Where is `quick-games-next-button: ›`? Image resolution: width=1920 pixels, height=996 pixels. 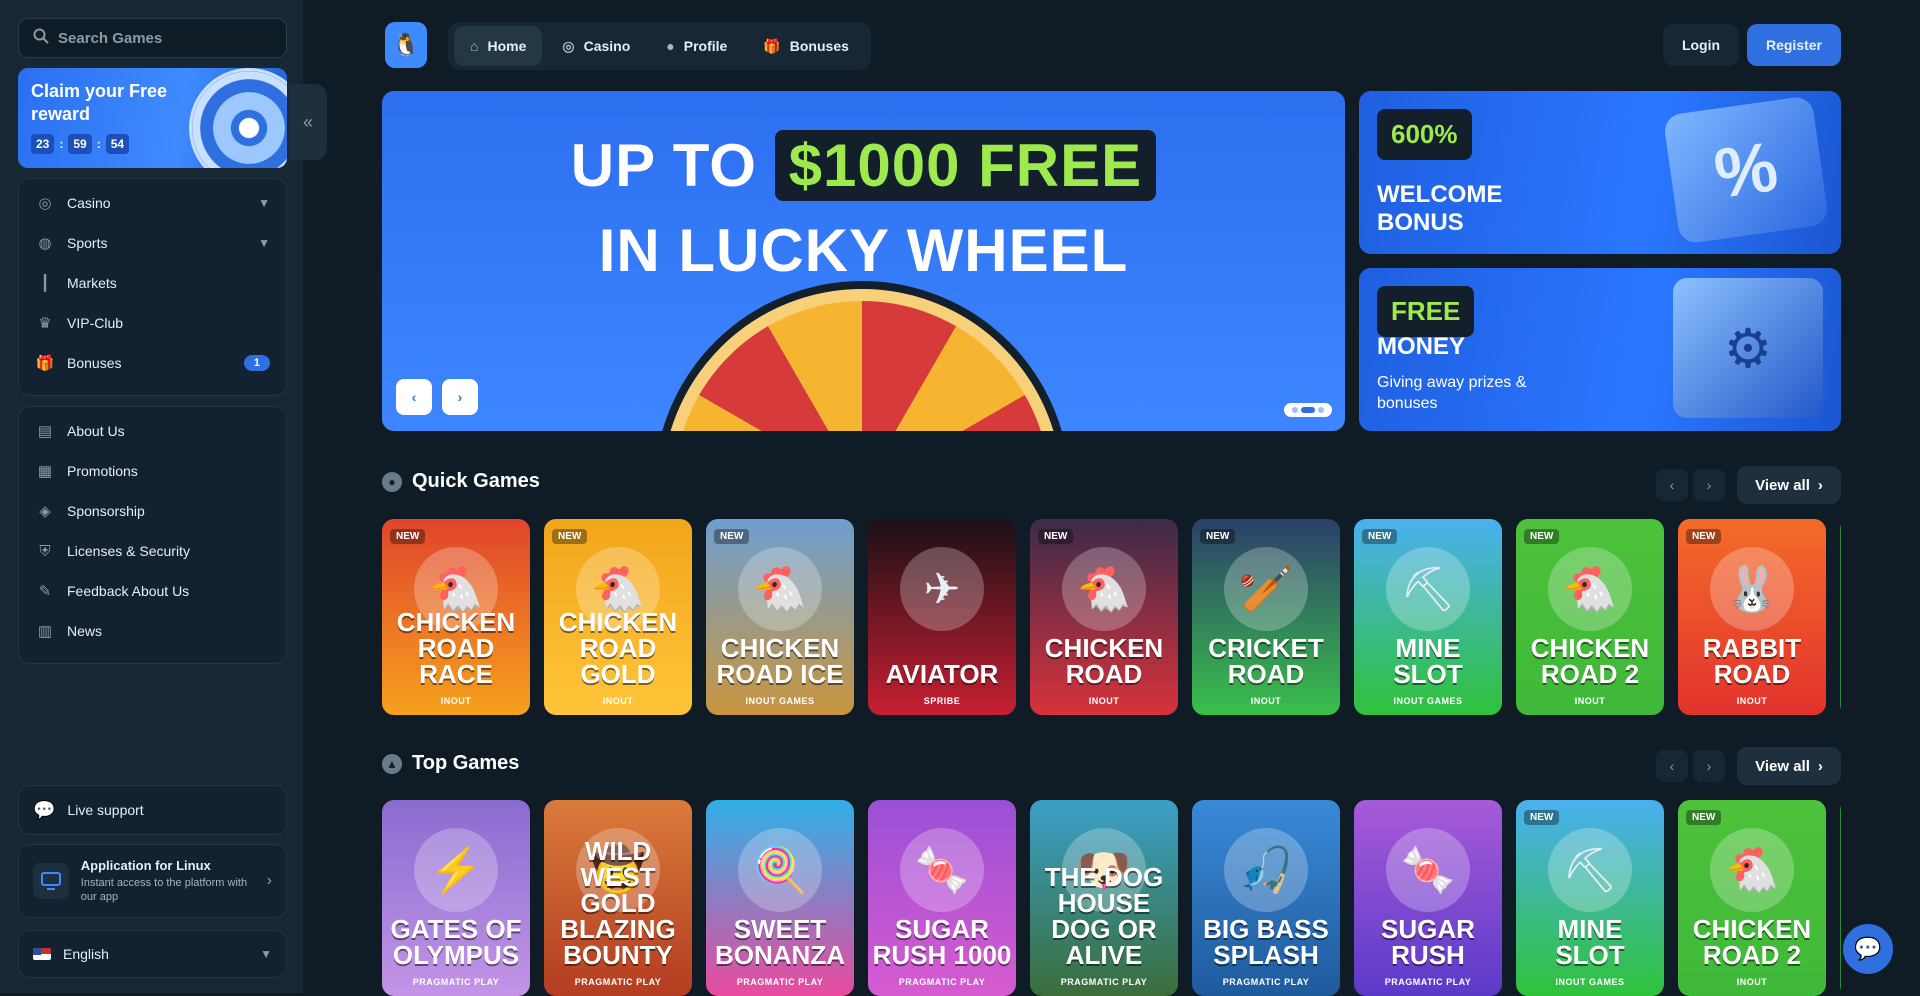 quick-games-next-button: › is located at coordinates (1709, 485).